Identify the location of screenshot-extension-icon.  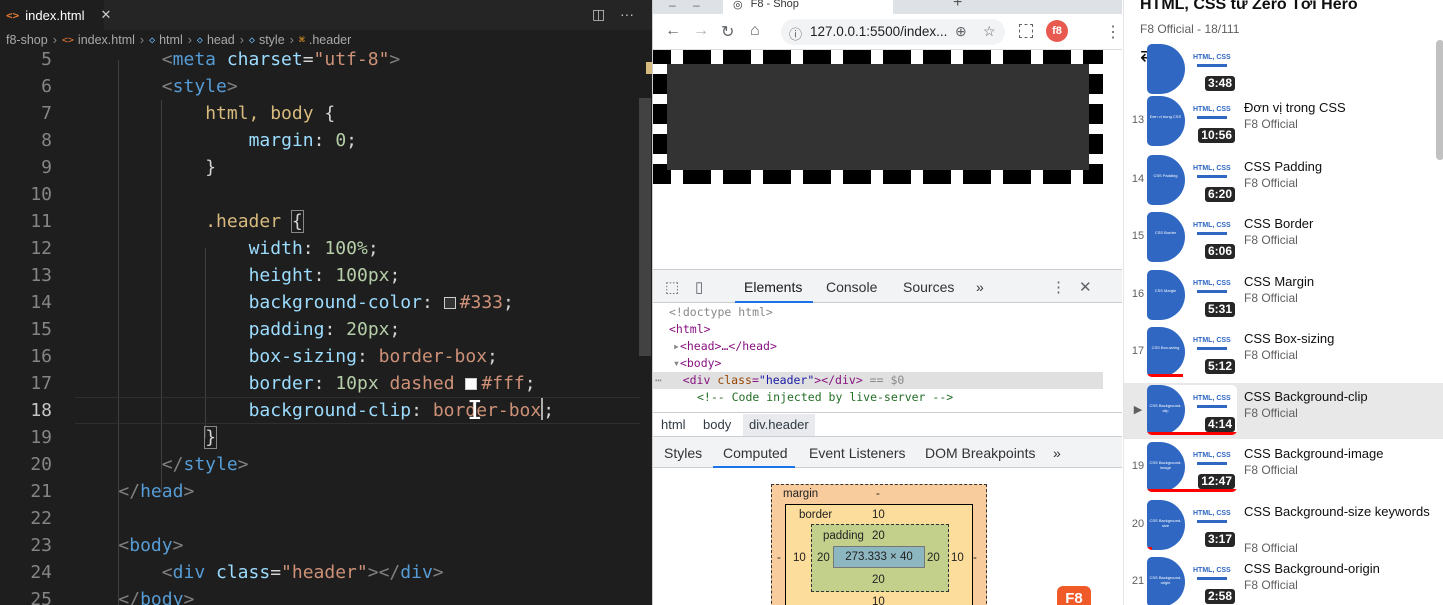
(1026, 31).